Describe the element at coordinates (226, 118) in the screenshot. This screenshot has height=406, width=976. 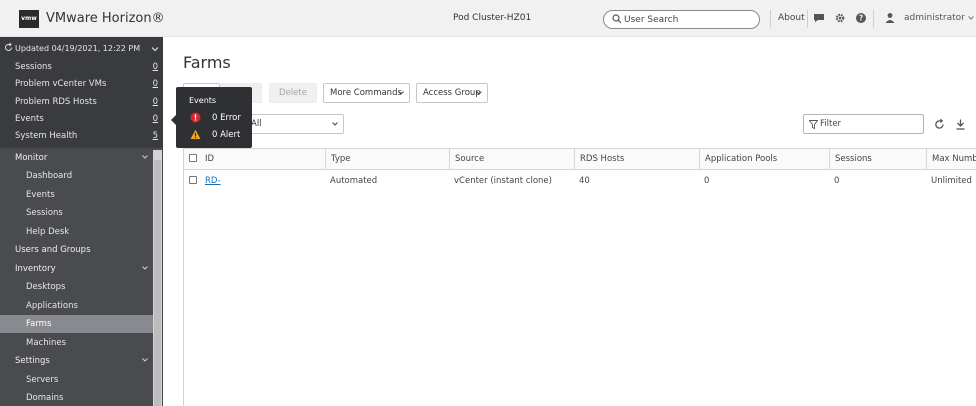
I see `tooltip-error-label: 0 Error` at that location.